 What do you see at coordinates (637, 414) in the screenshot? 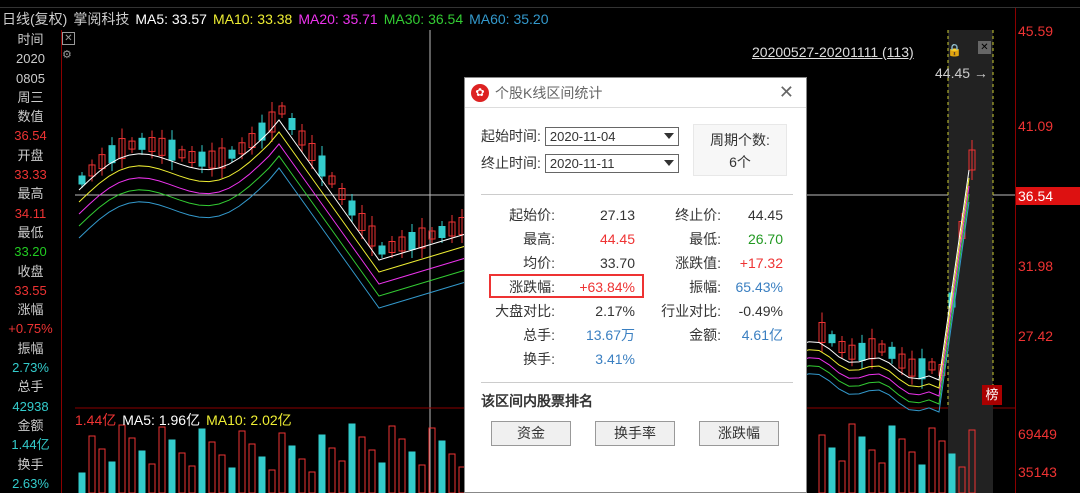
I see `rank-section: 该区间内股票排名 资金 换手率 涨跌幅` at bounding box center [637, 414].